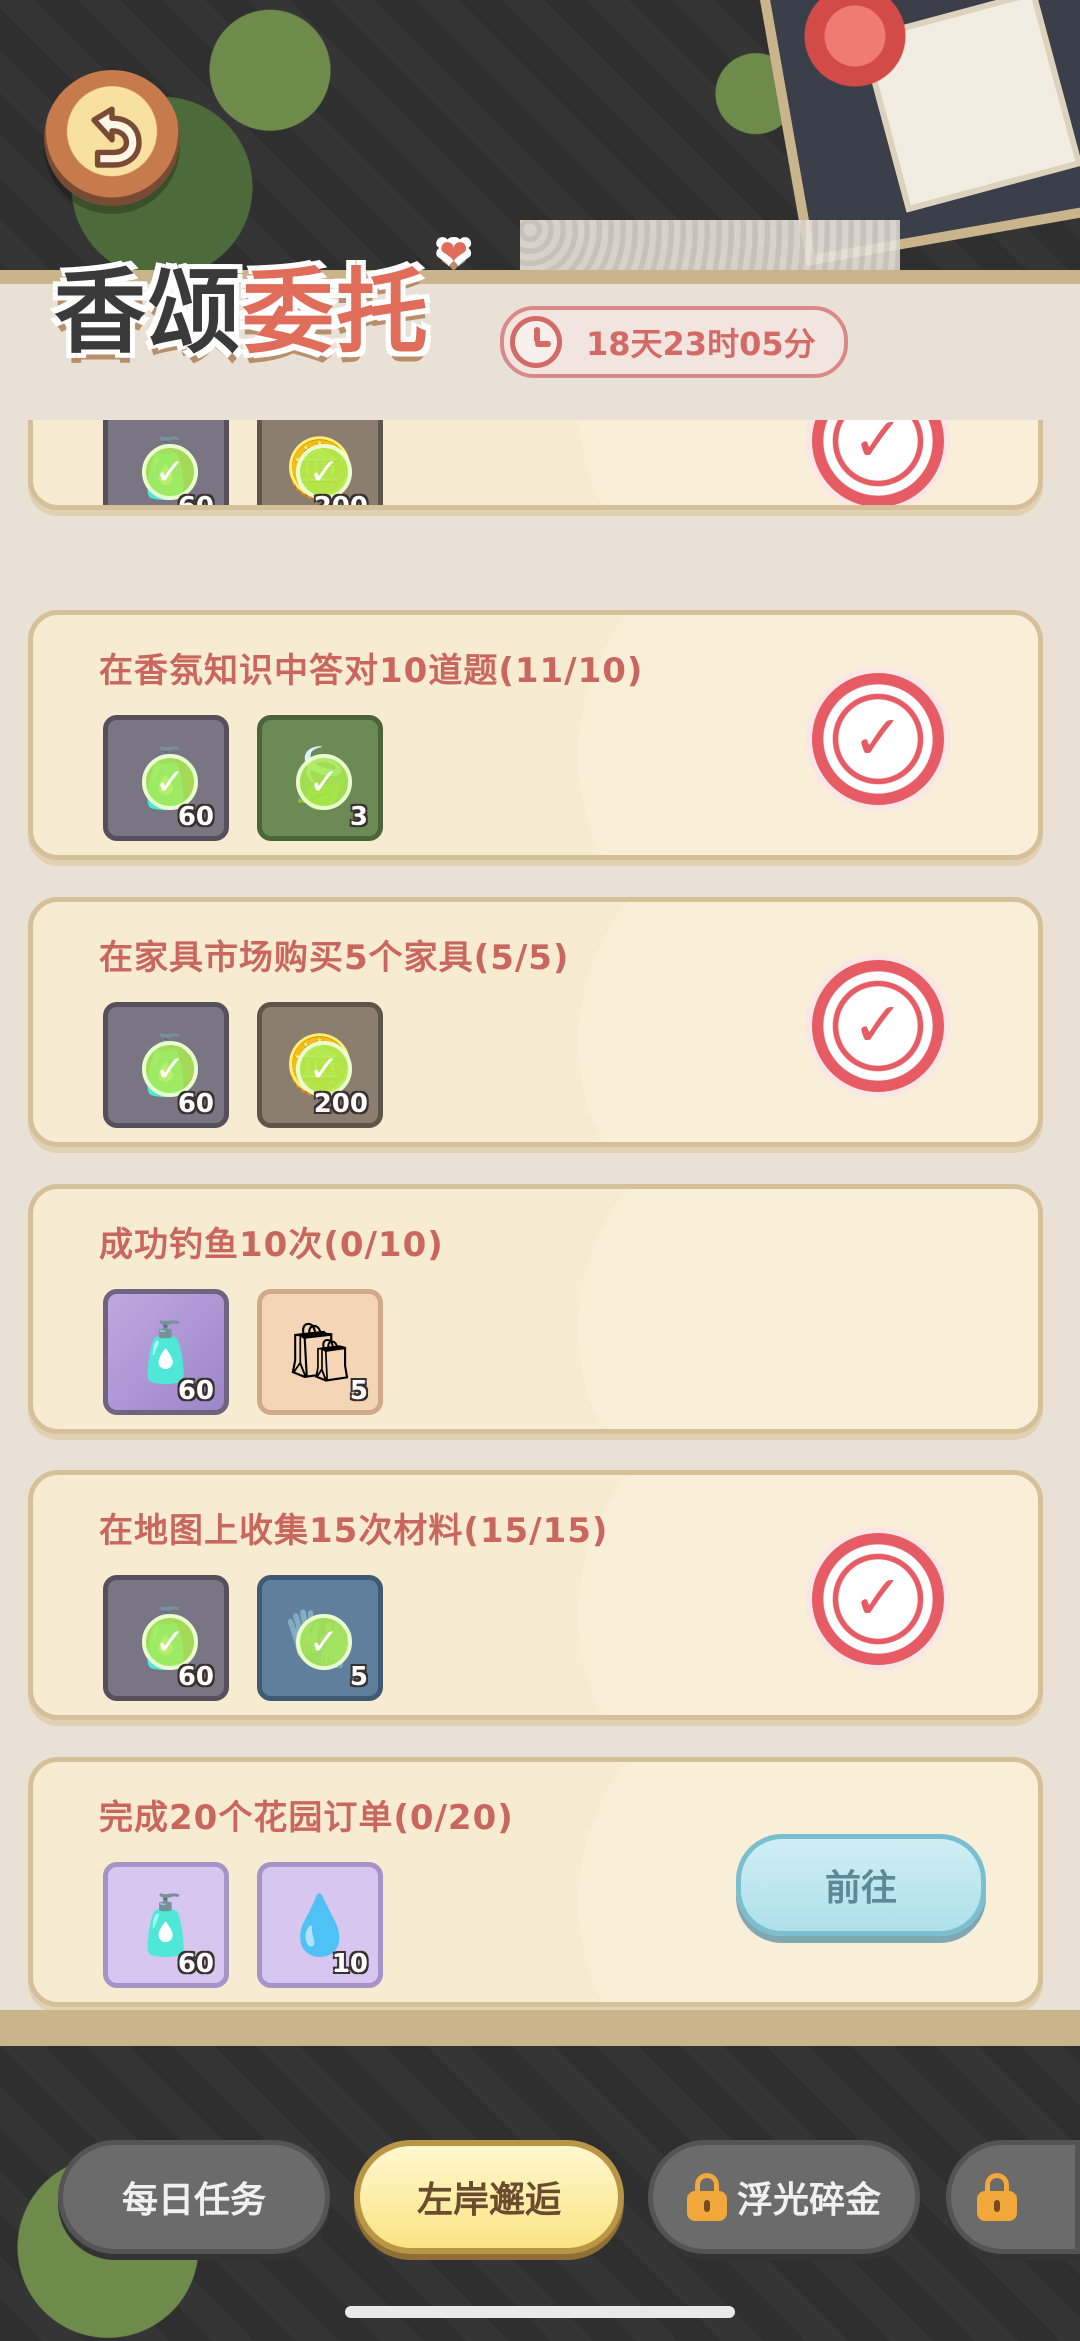 This screenshot has height=2341, width=1080. What do you see at coordinates (540, 2028) in the screenshot?
I see `footer-band` at bounding box center [540, 2028].